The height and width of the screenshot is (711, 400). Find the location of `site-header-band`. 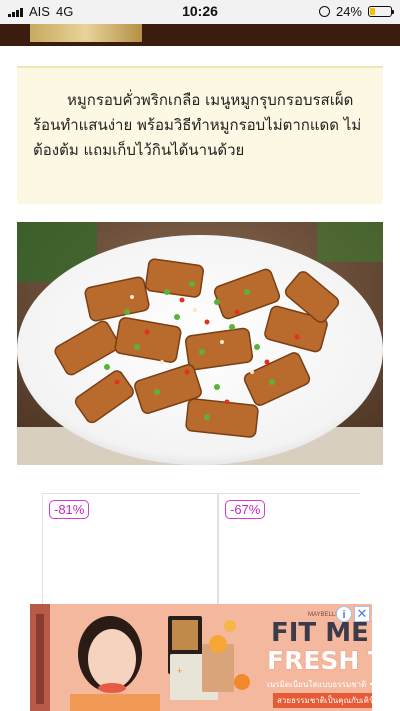

site-header-band is located at coordinates (200, 35).